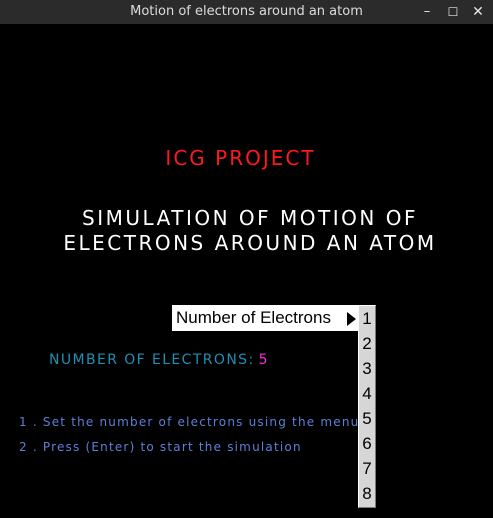 Image resolution: width=493 pixels, height=518 pixels. I want to click on minimize-button: –, so click(427, 12).